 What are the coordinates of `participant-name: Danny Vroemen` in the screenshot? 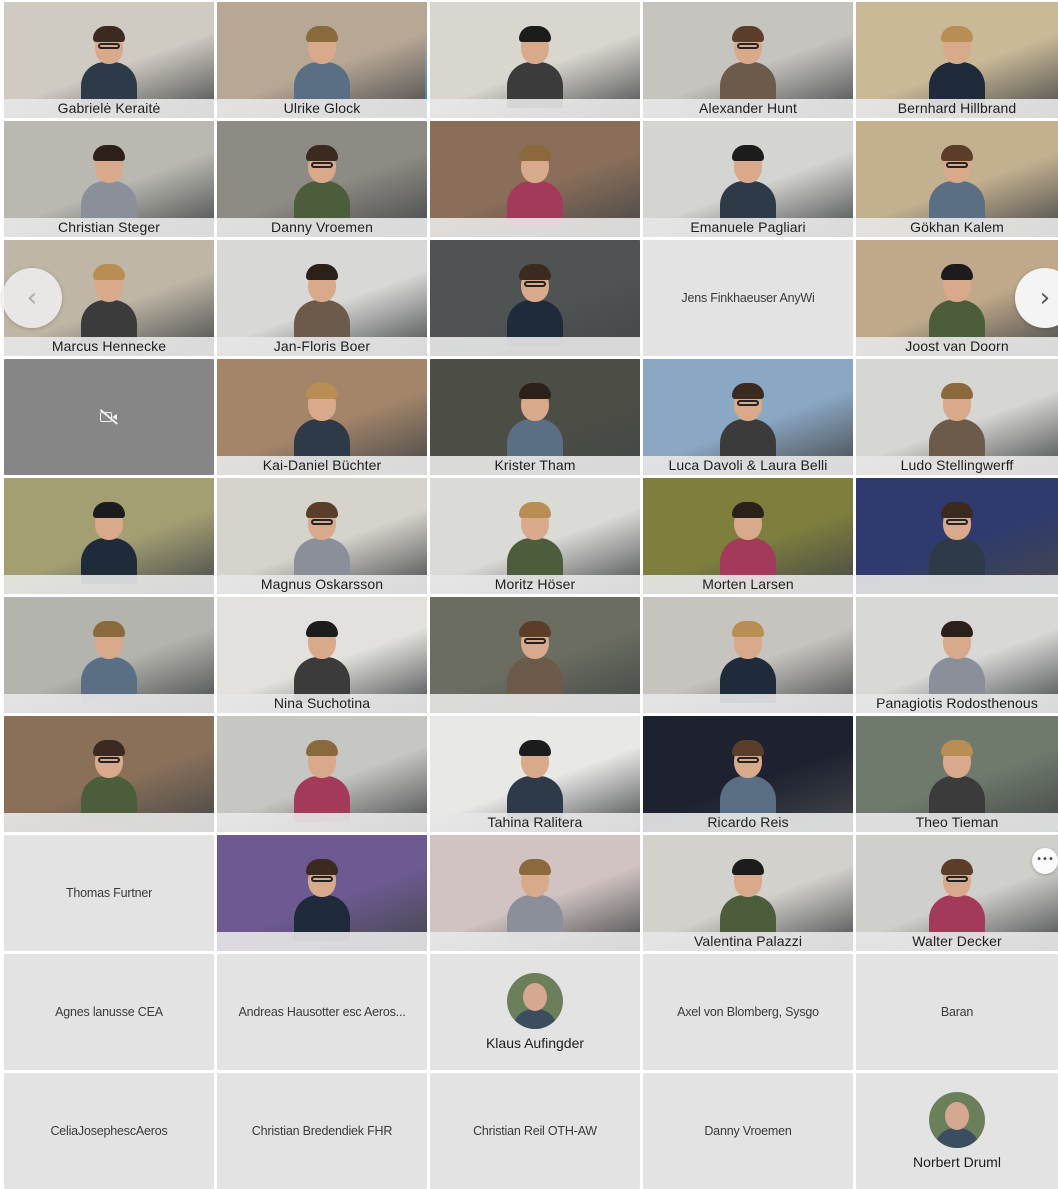 It's located at (748, 1131).